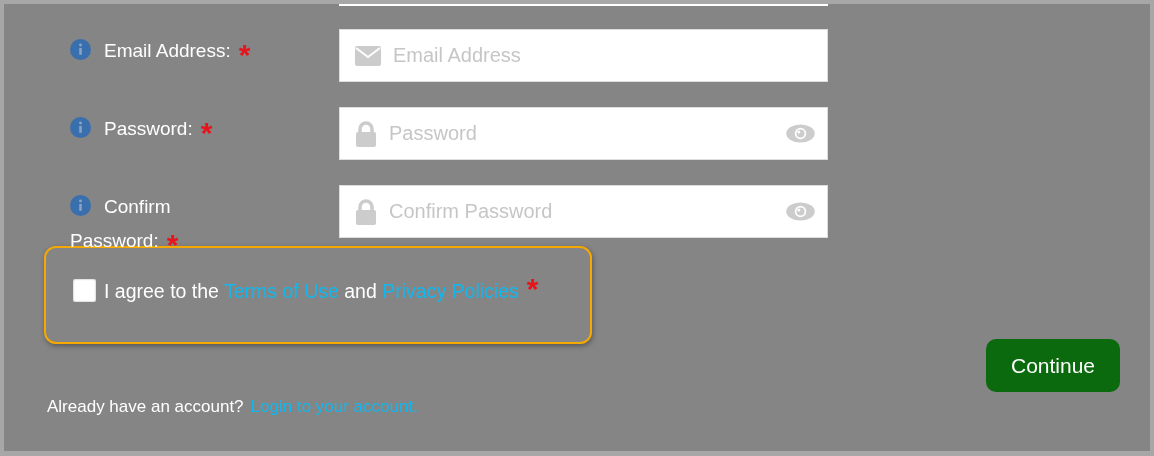 The width and height of the screenshot is (1154, 456). What do you see at coordinates (334, 407) in the screenshot?
I see `login-link: Login to your account.` at bounding box center [334, 407].